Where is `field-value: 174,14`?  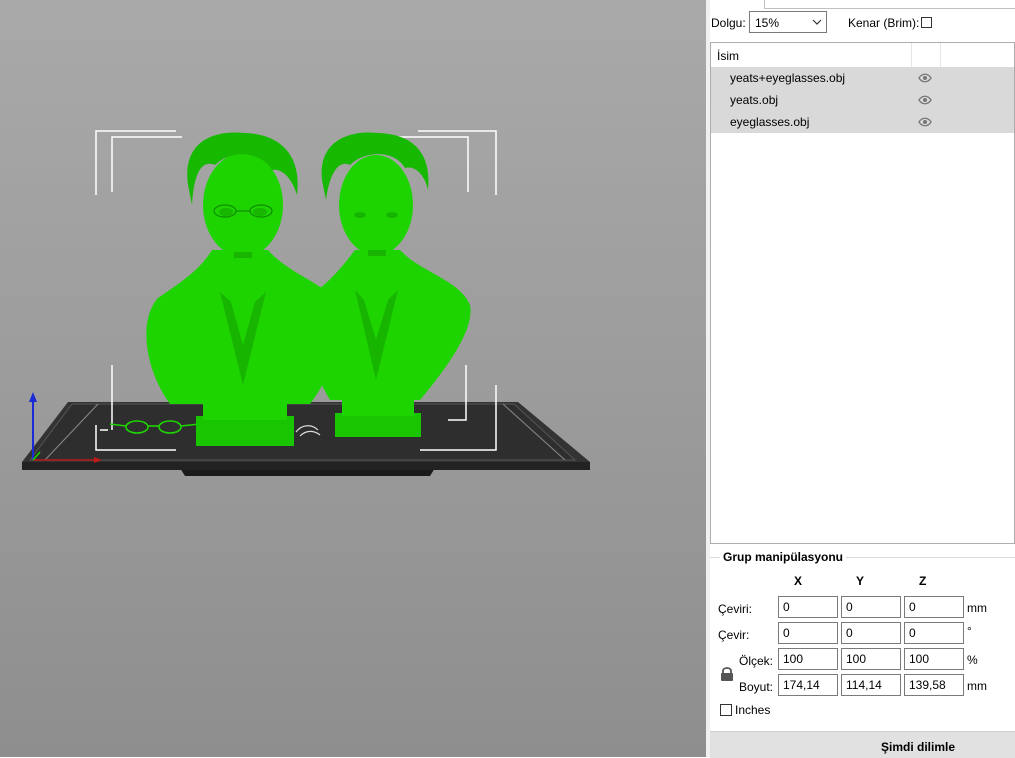 field-value: 174,14 is located at coordinates (801, 685).